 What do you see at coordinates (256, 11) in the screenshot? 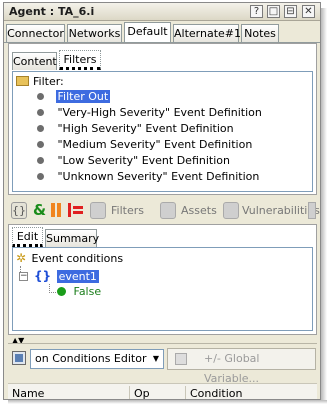
I see `help-button: ?` at bounding box center [256, 11].